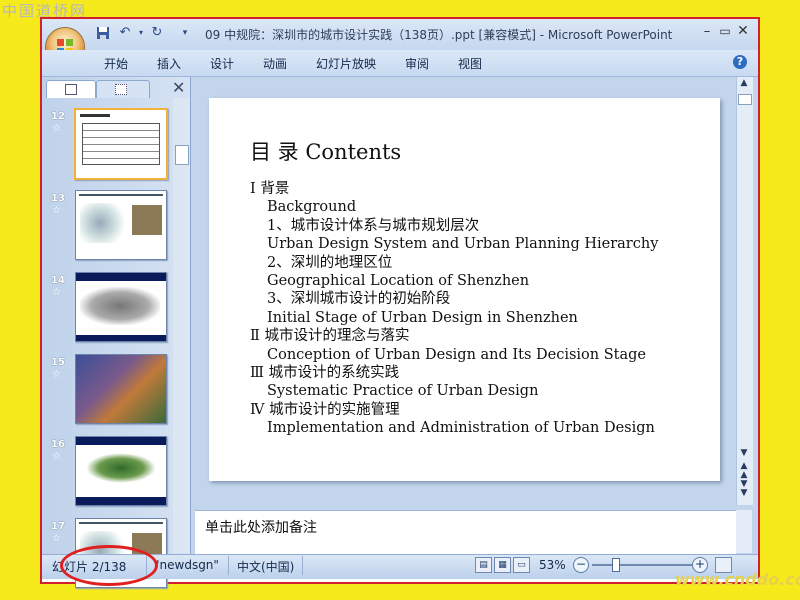  I want to click on thumbnail-number: 14, so click(58, 280).